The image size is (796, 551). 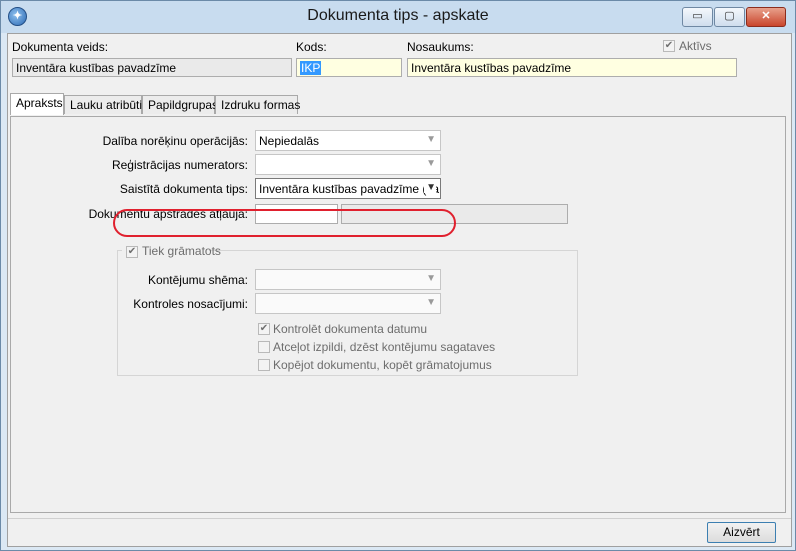 What do you see at coordinates (572, 67) in the screenshot?
I see `name-field: Inventāra kustības pavadzīme` at bounding box center [572, 67].